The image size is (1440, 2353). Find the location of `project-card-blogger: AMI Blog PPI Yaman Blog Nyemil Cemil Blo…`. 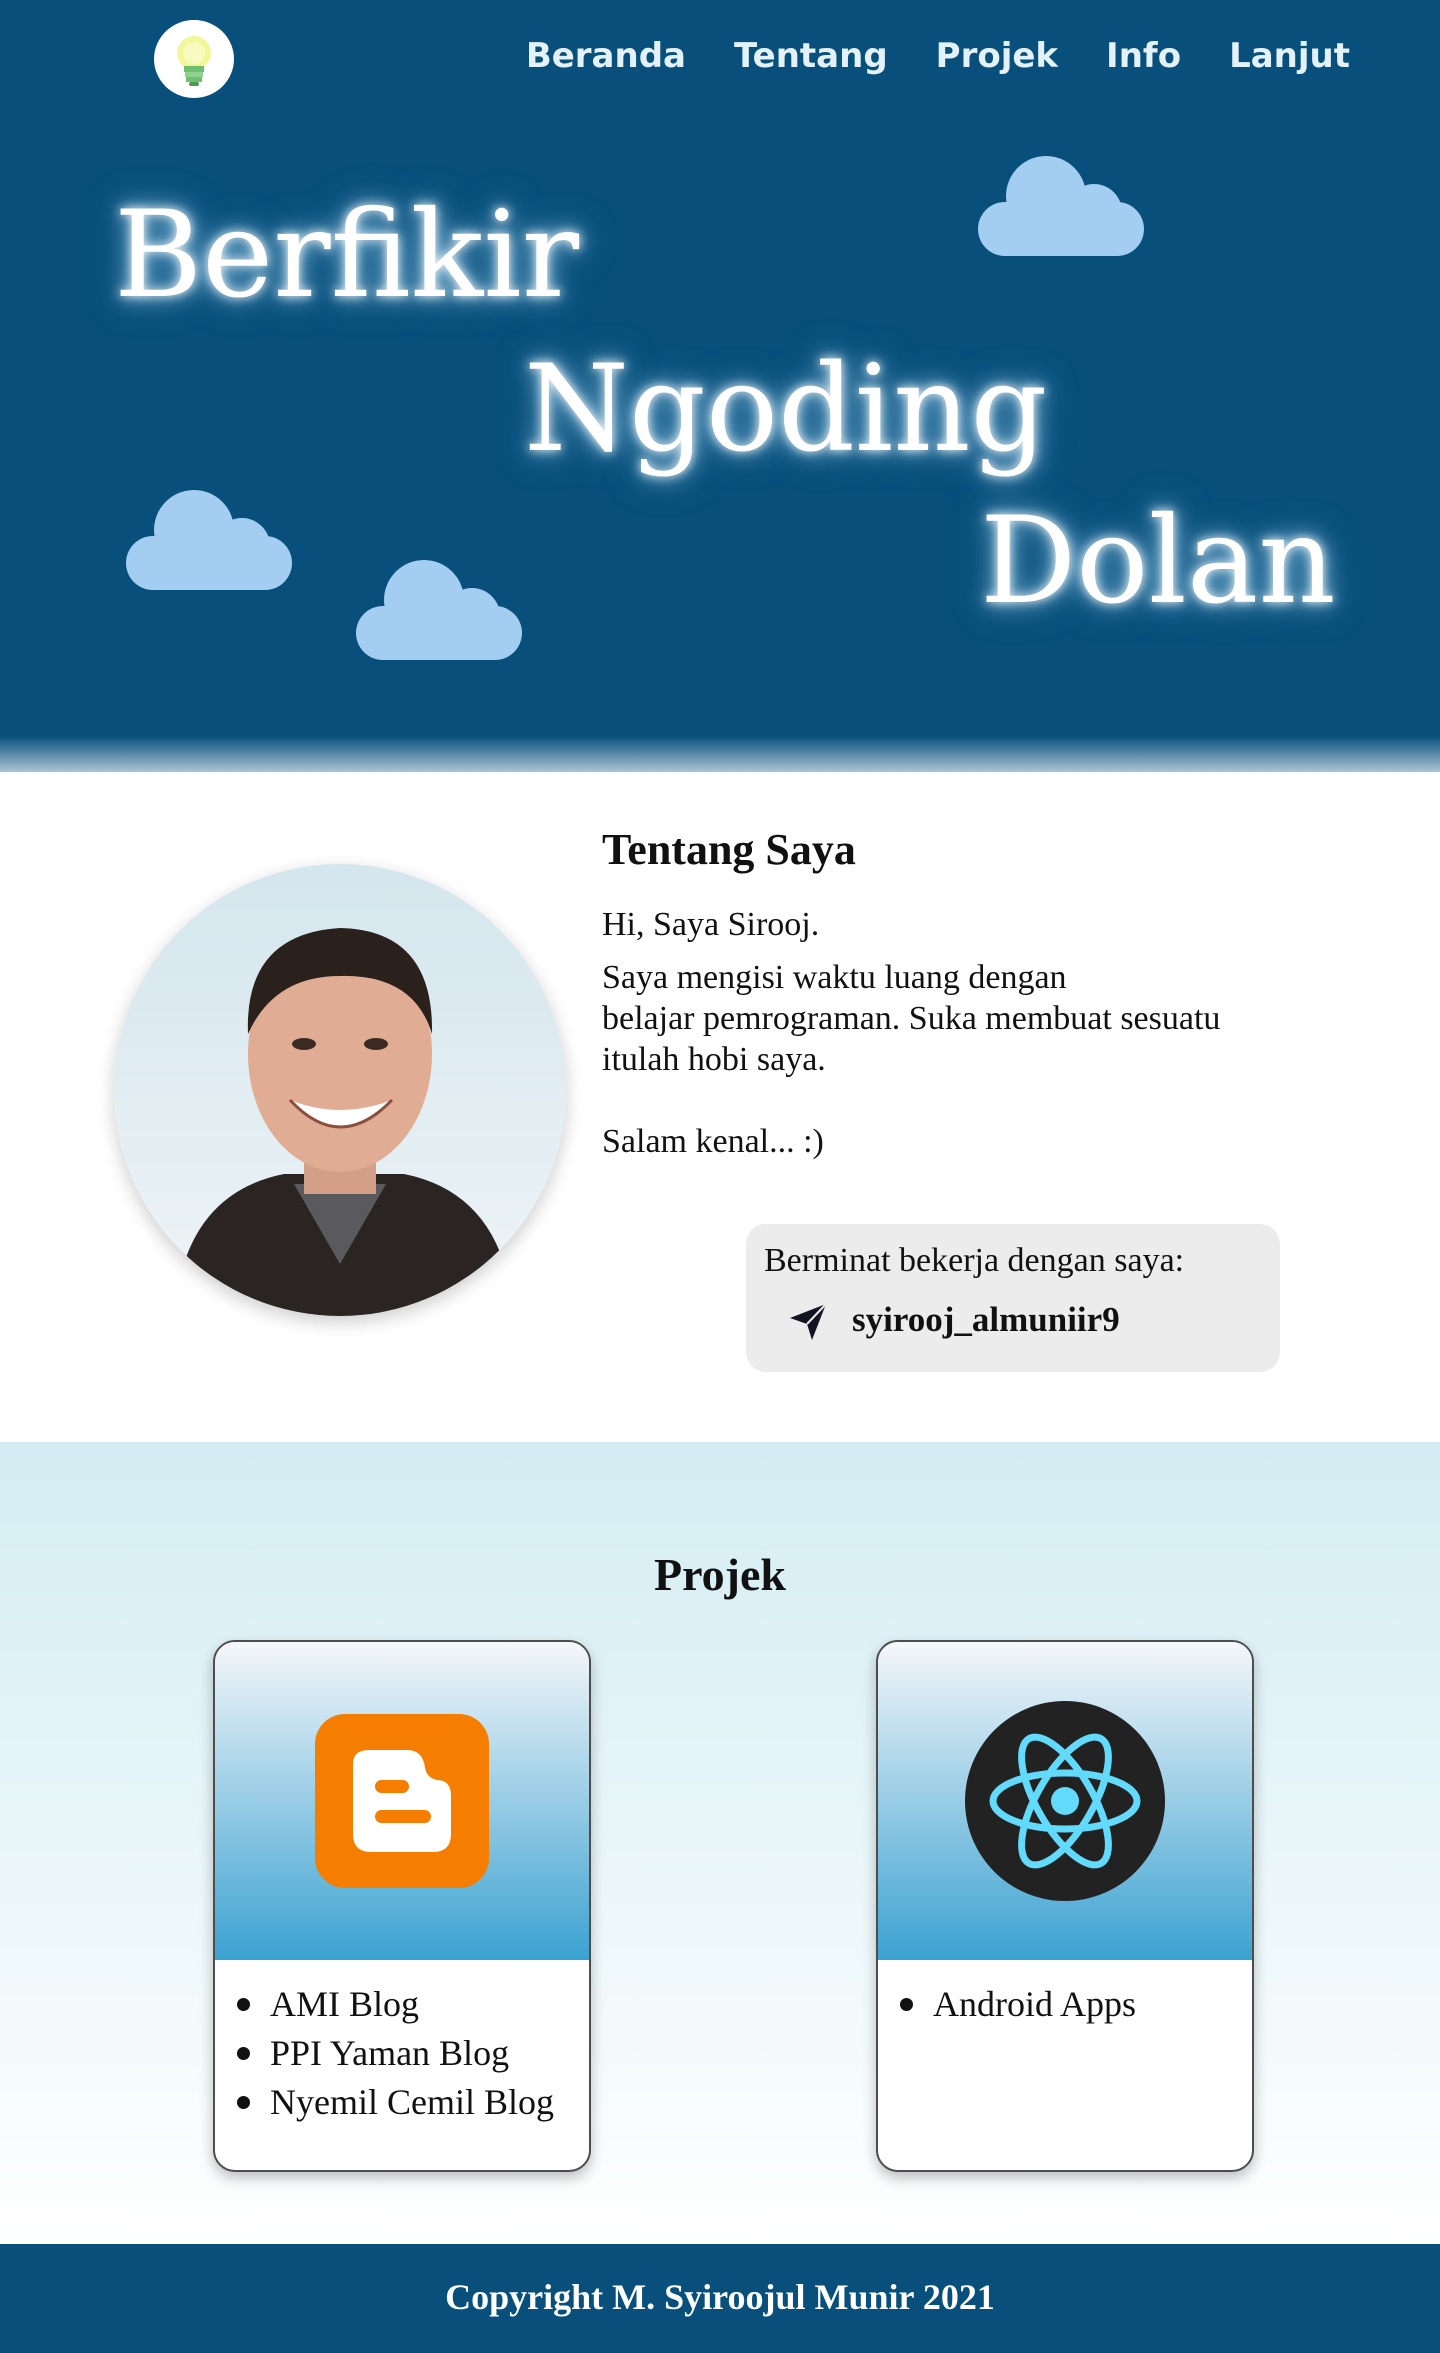

project-card-blogger: AMI Blog PPI Yaman Blog Nyemil Cemil Blo… is located at coordinates (402, 1906).